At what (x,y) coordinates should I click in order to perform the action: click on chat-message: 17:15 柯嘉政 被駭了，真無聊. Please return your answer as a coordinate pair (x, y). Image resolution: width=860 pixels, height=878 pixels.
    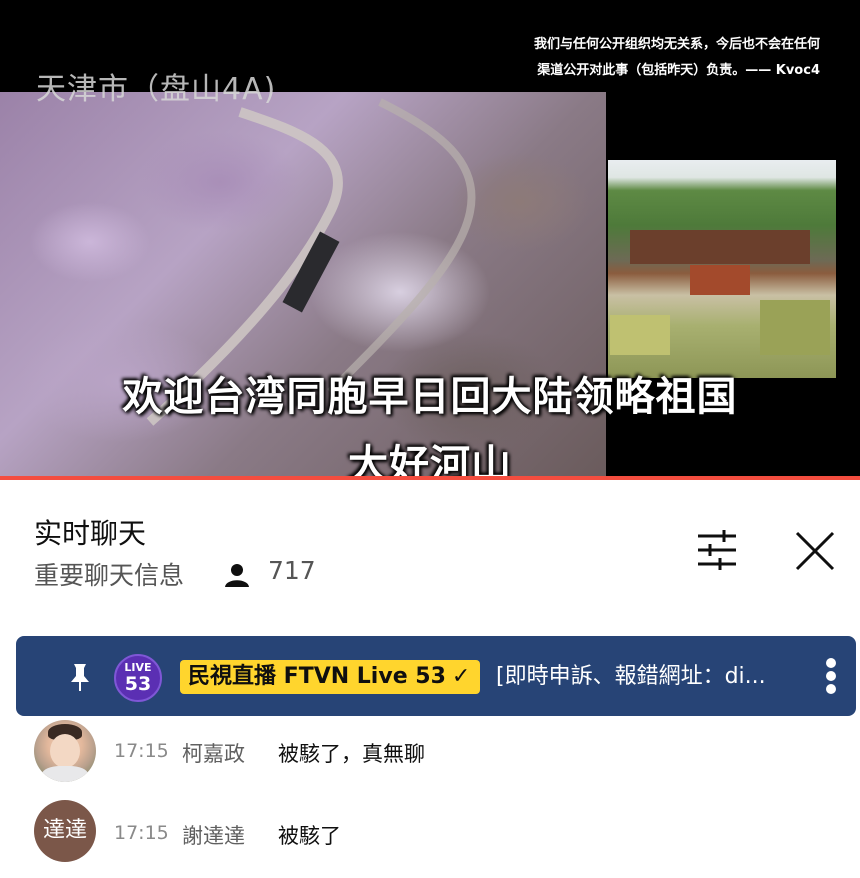
    Looking at the image, I should click on (430, 753).